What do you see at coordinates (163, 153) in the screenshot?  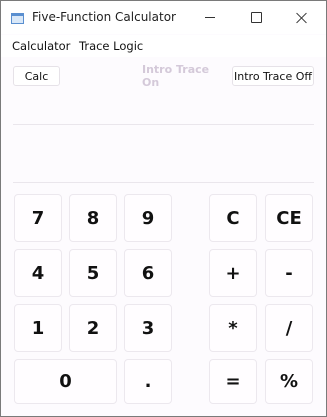 I see `calculator-display` at bounding box center [163, 153].